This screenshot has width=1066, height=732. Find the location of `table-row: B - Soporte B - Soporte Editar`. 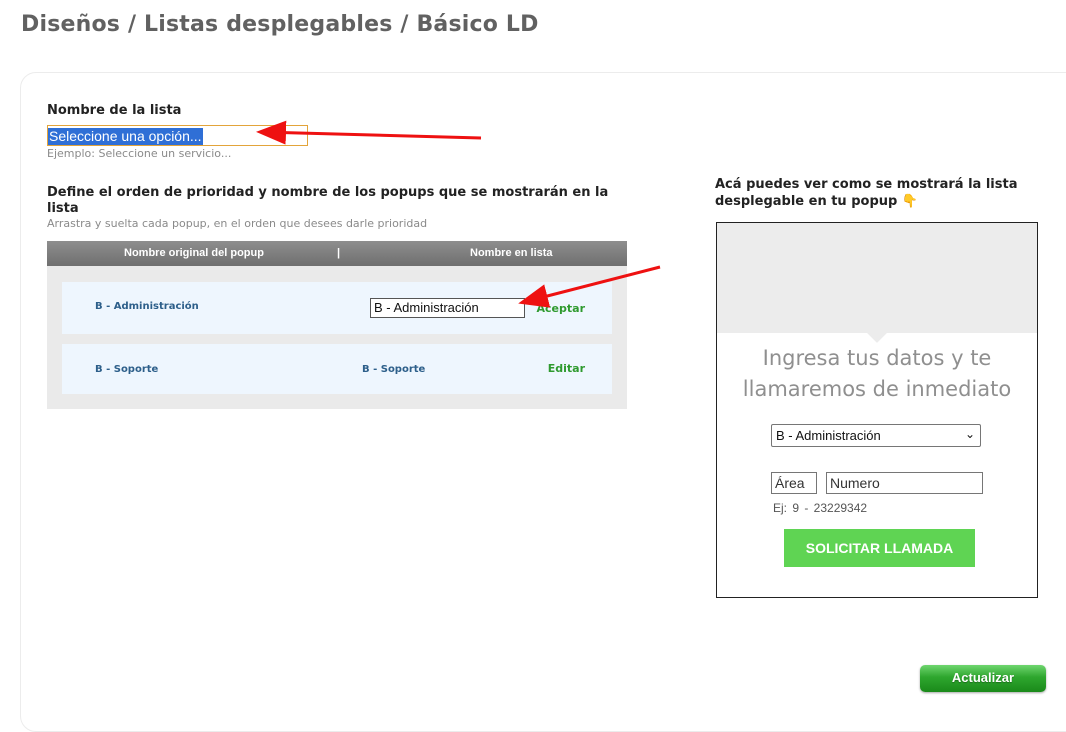

table-row: B - Soporte B - Soporte Editar is located at coordinates (337, 369).